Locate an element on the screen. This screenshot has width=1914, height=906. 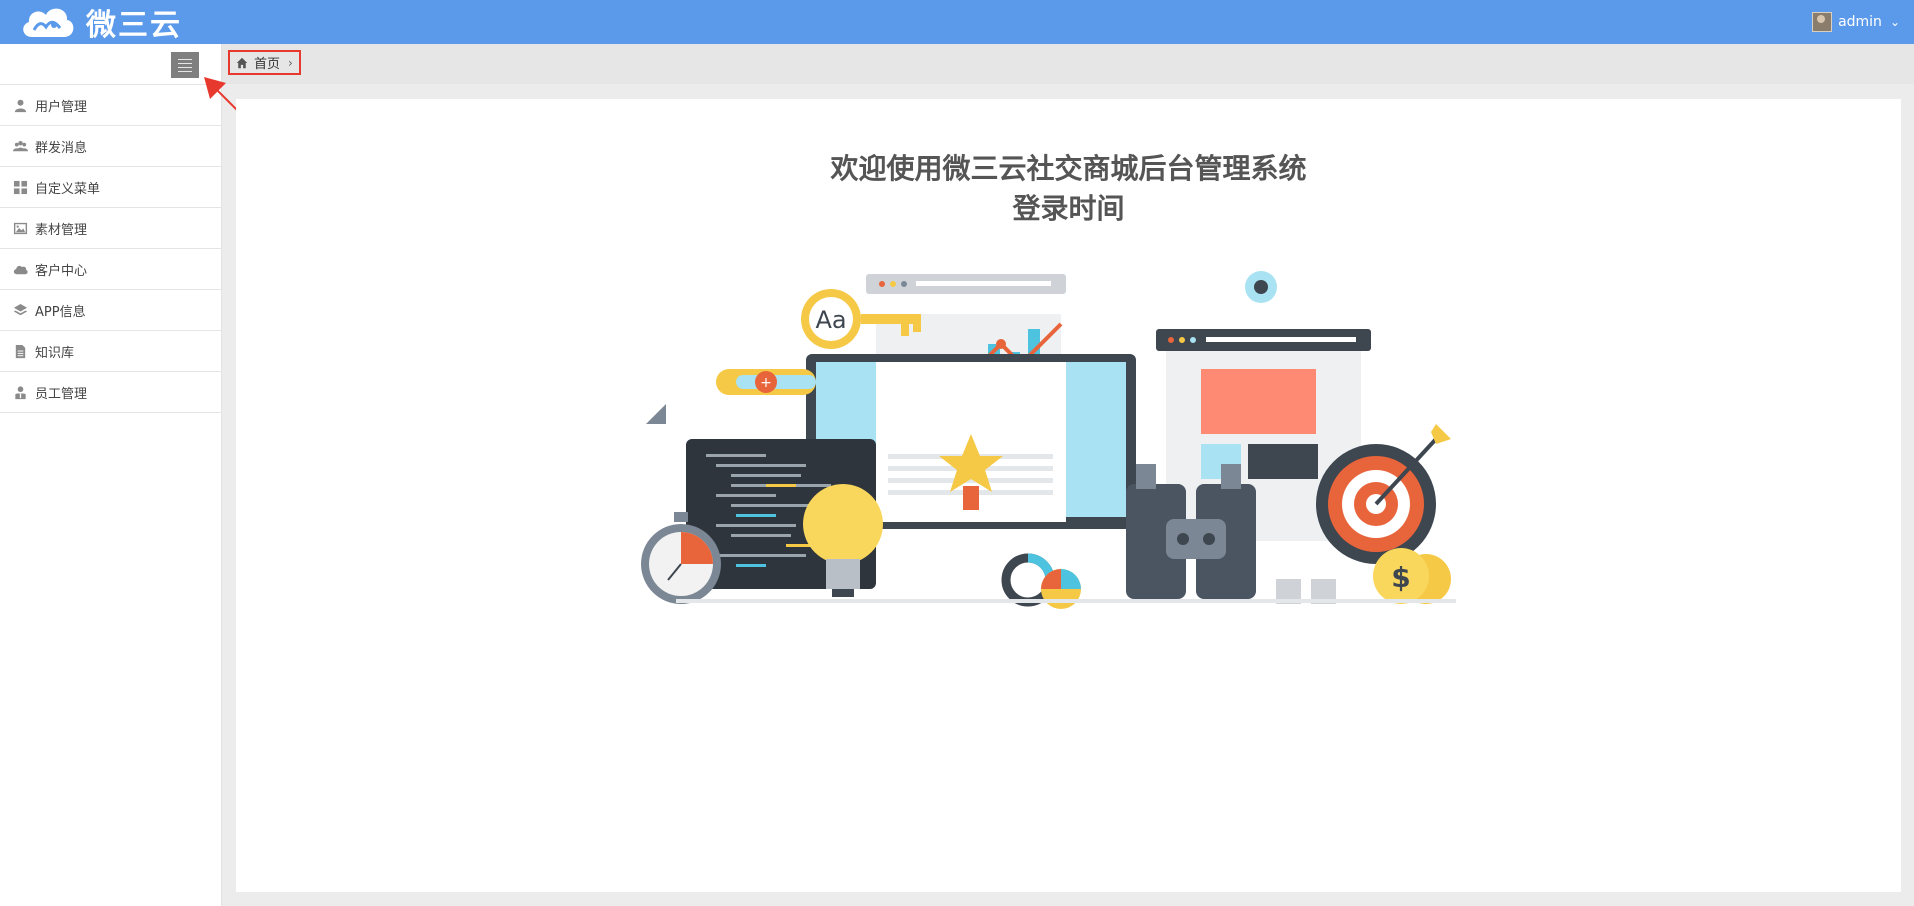
chevron-down-icon: ⌄ is located at coordinates (1894, 22).